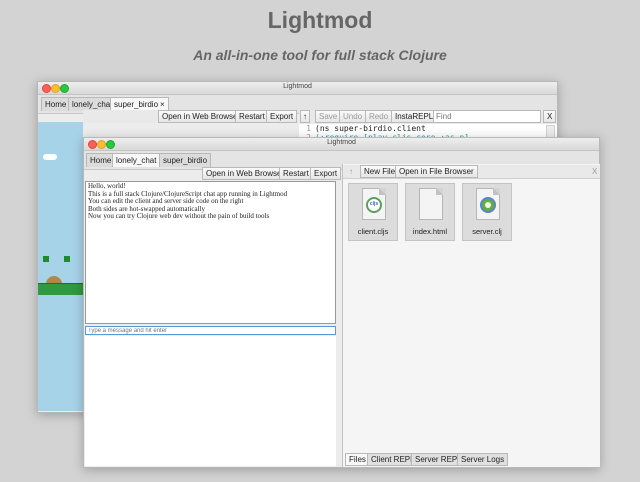 The width and height of the screenshot is (640, 482). What do you see at coordinates (487, 231) in the screenshot?
I see `file-name: server.clj` at bounding box center [487, 231].